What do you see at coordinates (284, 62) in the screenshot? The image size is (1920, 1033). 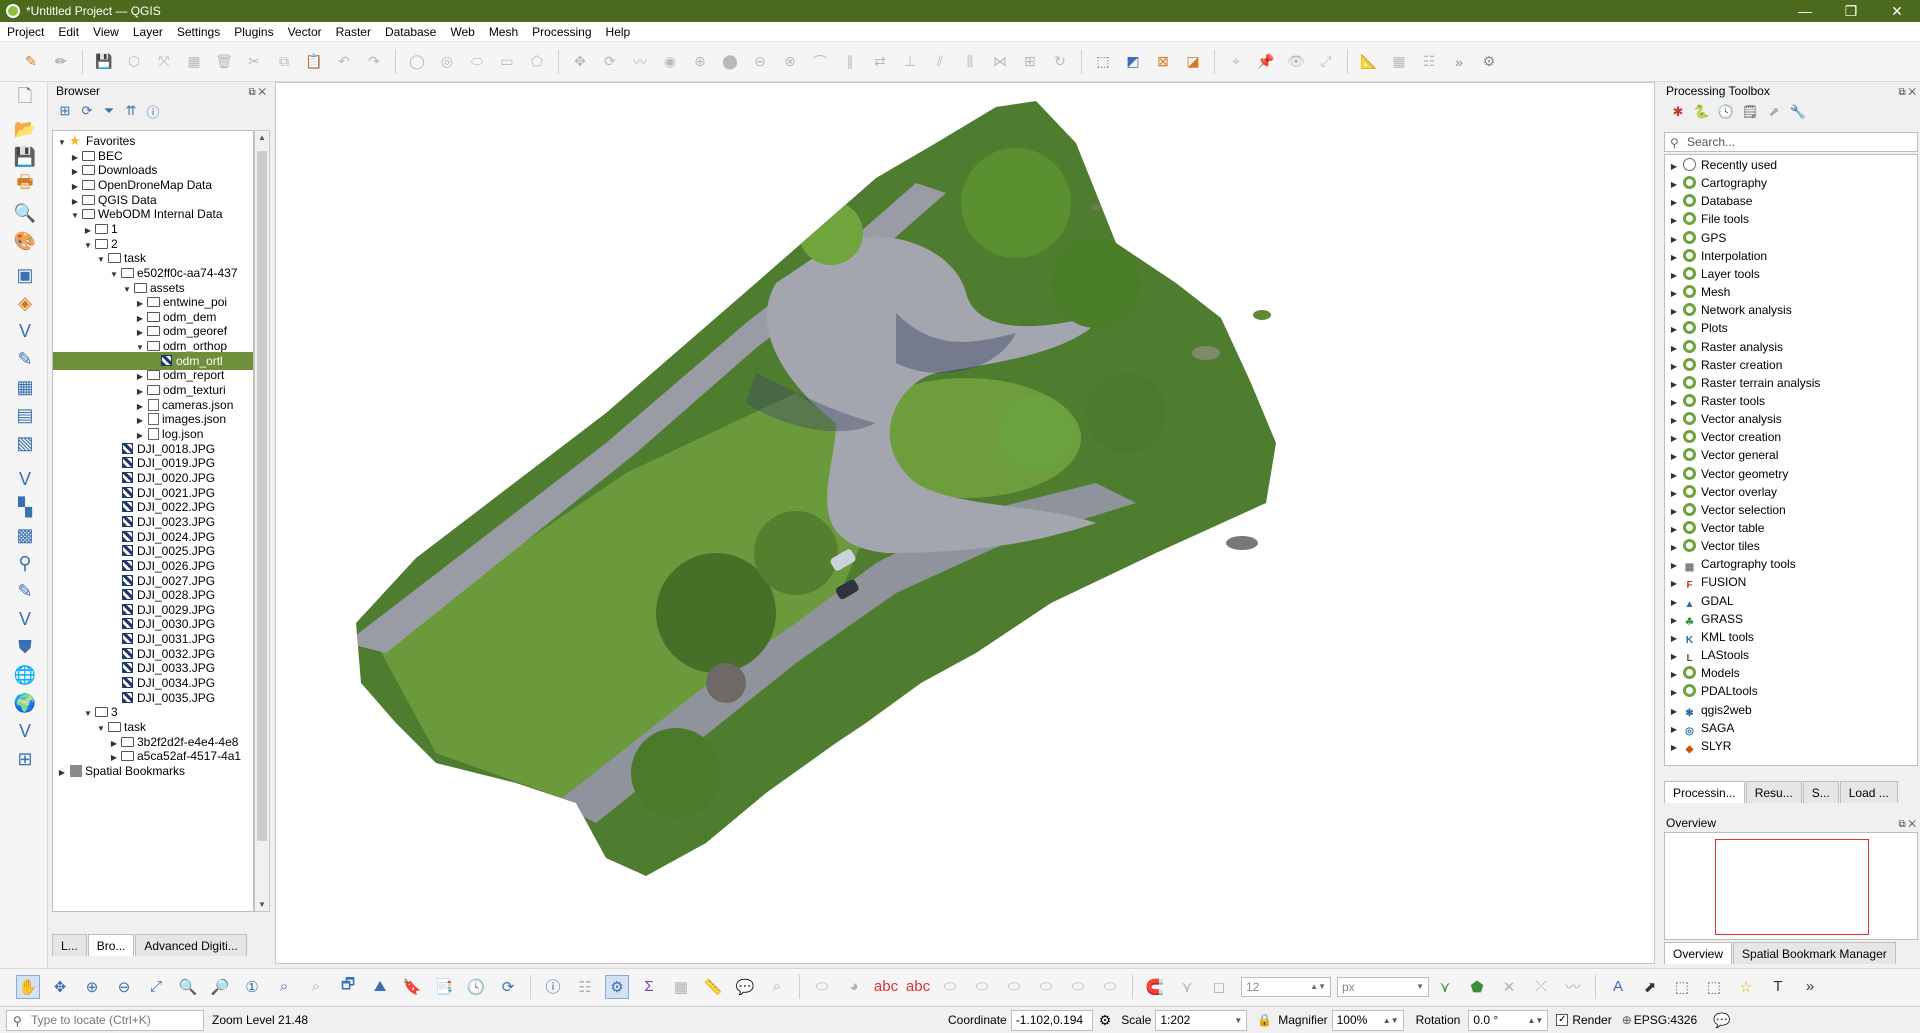 I see `copy-features-icon: ⧉` at bounding box center [284, 62].